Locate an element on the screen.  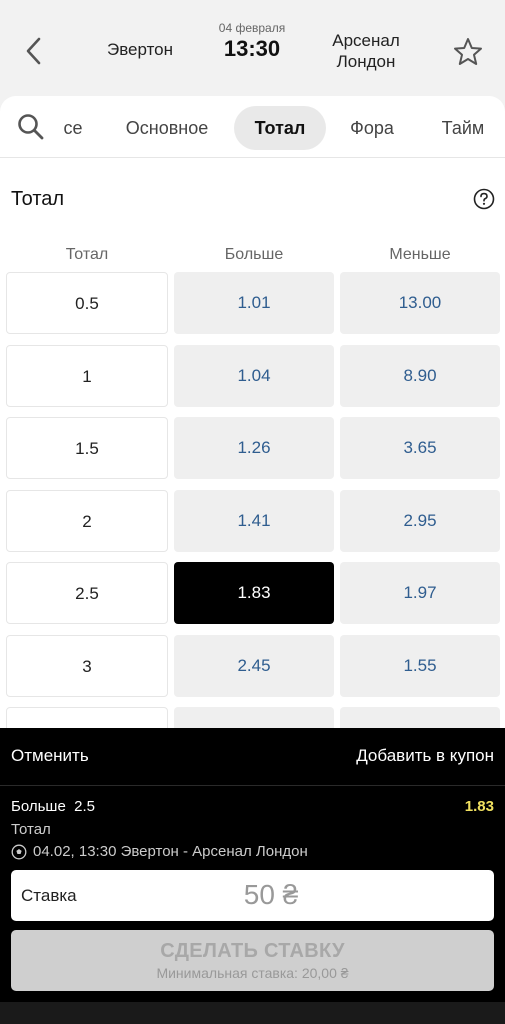
over-odd-button is located at coordinates (254, 717).